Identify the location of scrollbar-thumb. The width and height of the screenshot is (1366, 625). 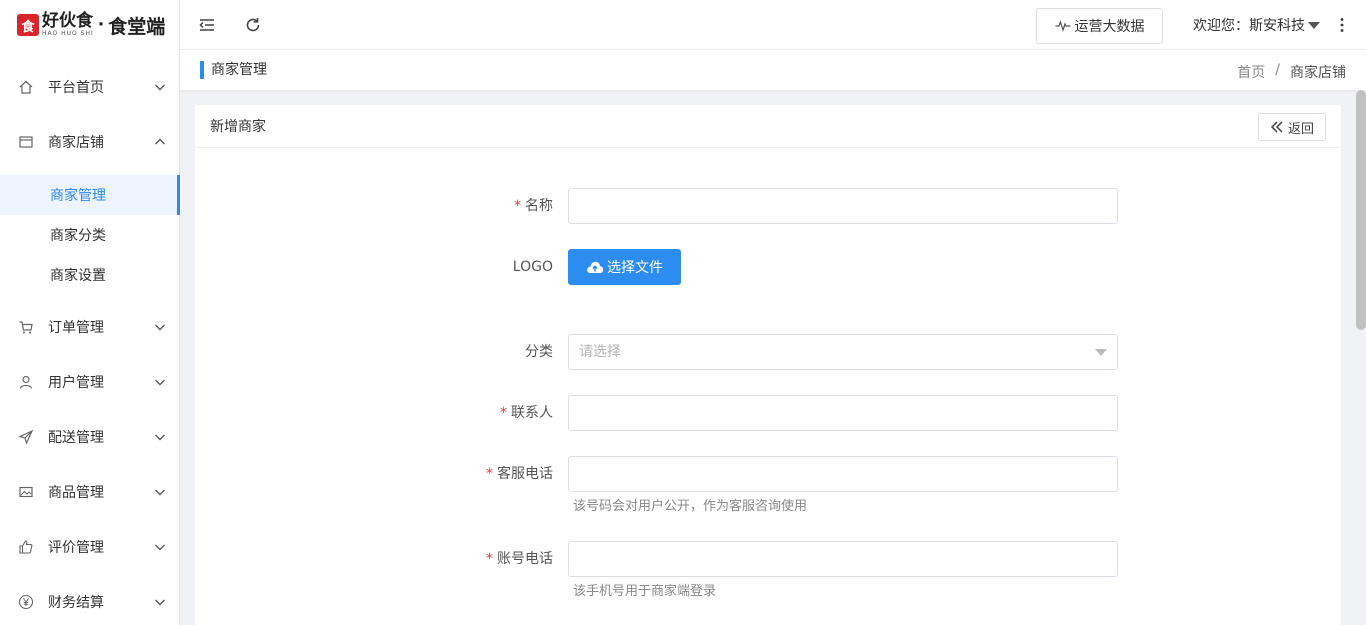
(1361, 210).